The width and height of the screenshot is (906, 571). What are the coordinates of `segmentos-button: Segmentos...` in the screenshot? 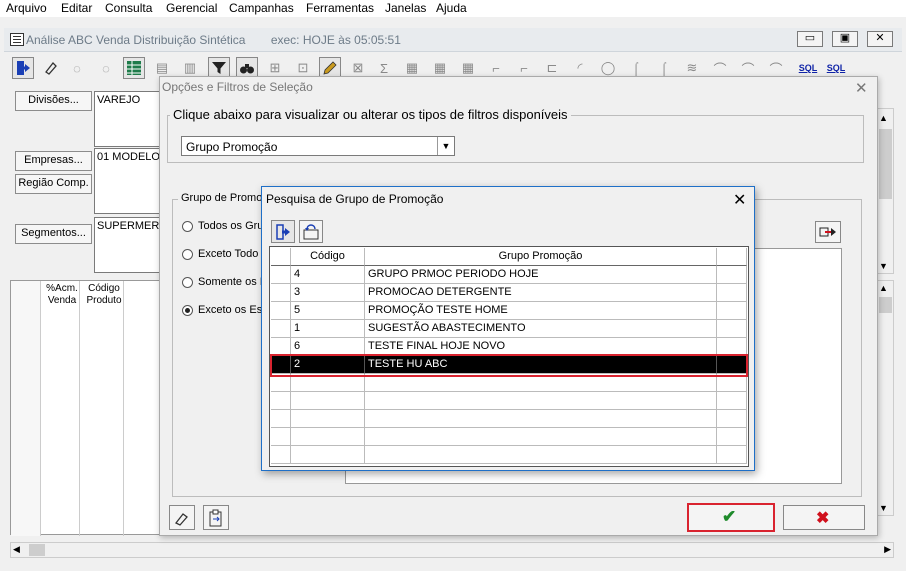 It's located at (53, 234).